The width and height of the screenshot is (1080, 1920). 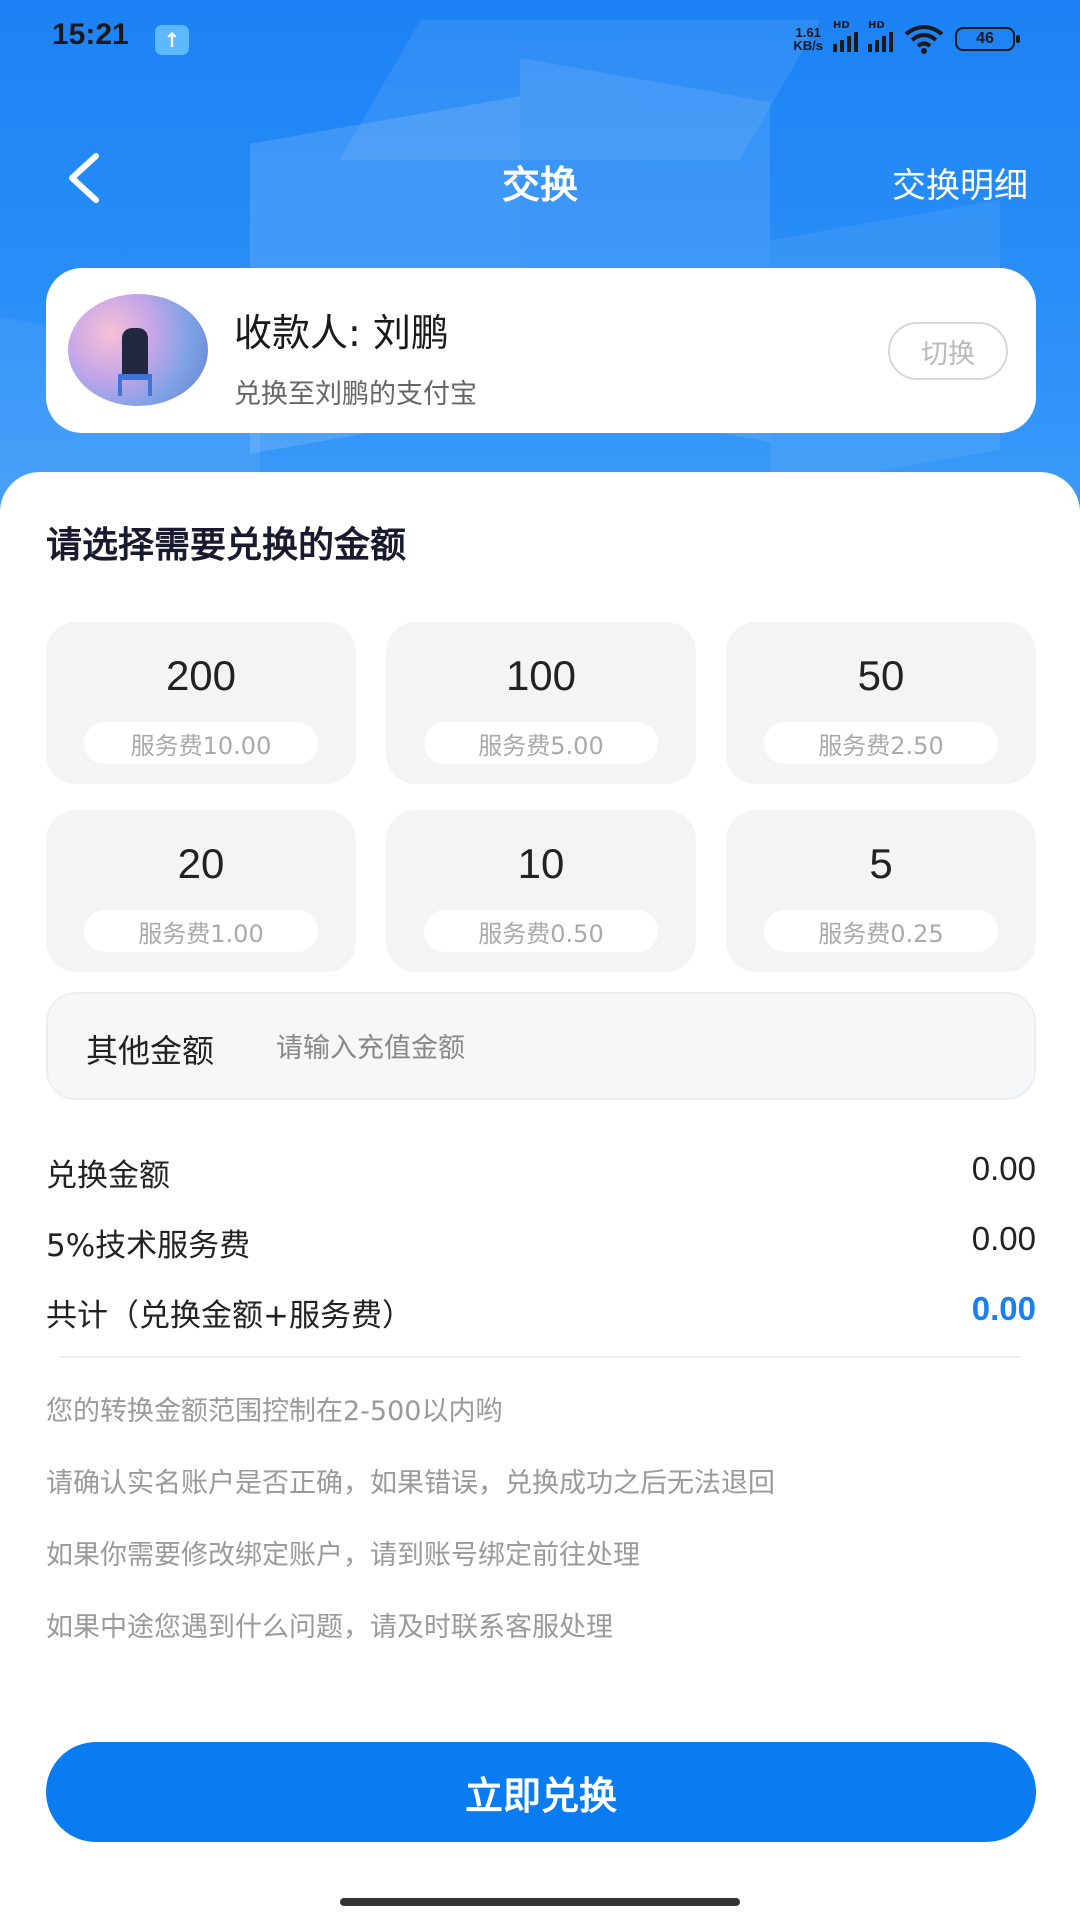 What do you see at coordinates (948, 351) in the screenshot?
I see `switch-payee-button: 切换` at bounding box center [948, 351].